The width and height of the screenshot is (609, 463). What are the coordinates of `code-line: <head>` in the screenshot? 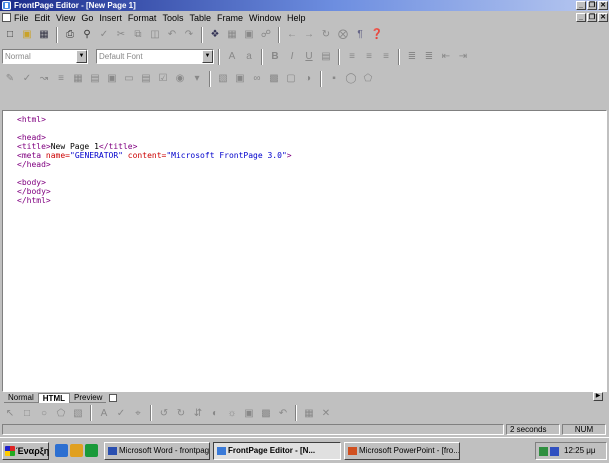 It's located at (304, 137).